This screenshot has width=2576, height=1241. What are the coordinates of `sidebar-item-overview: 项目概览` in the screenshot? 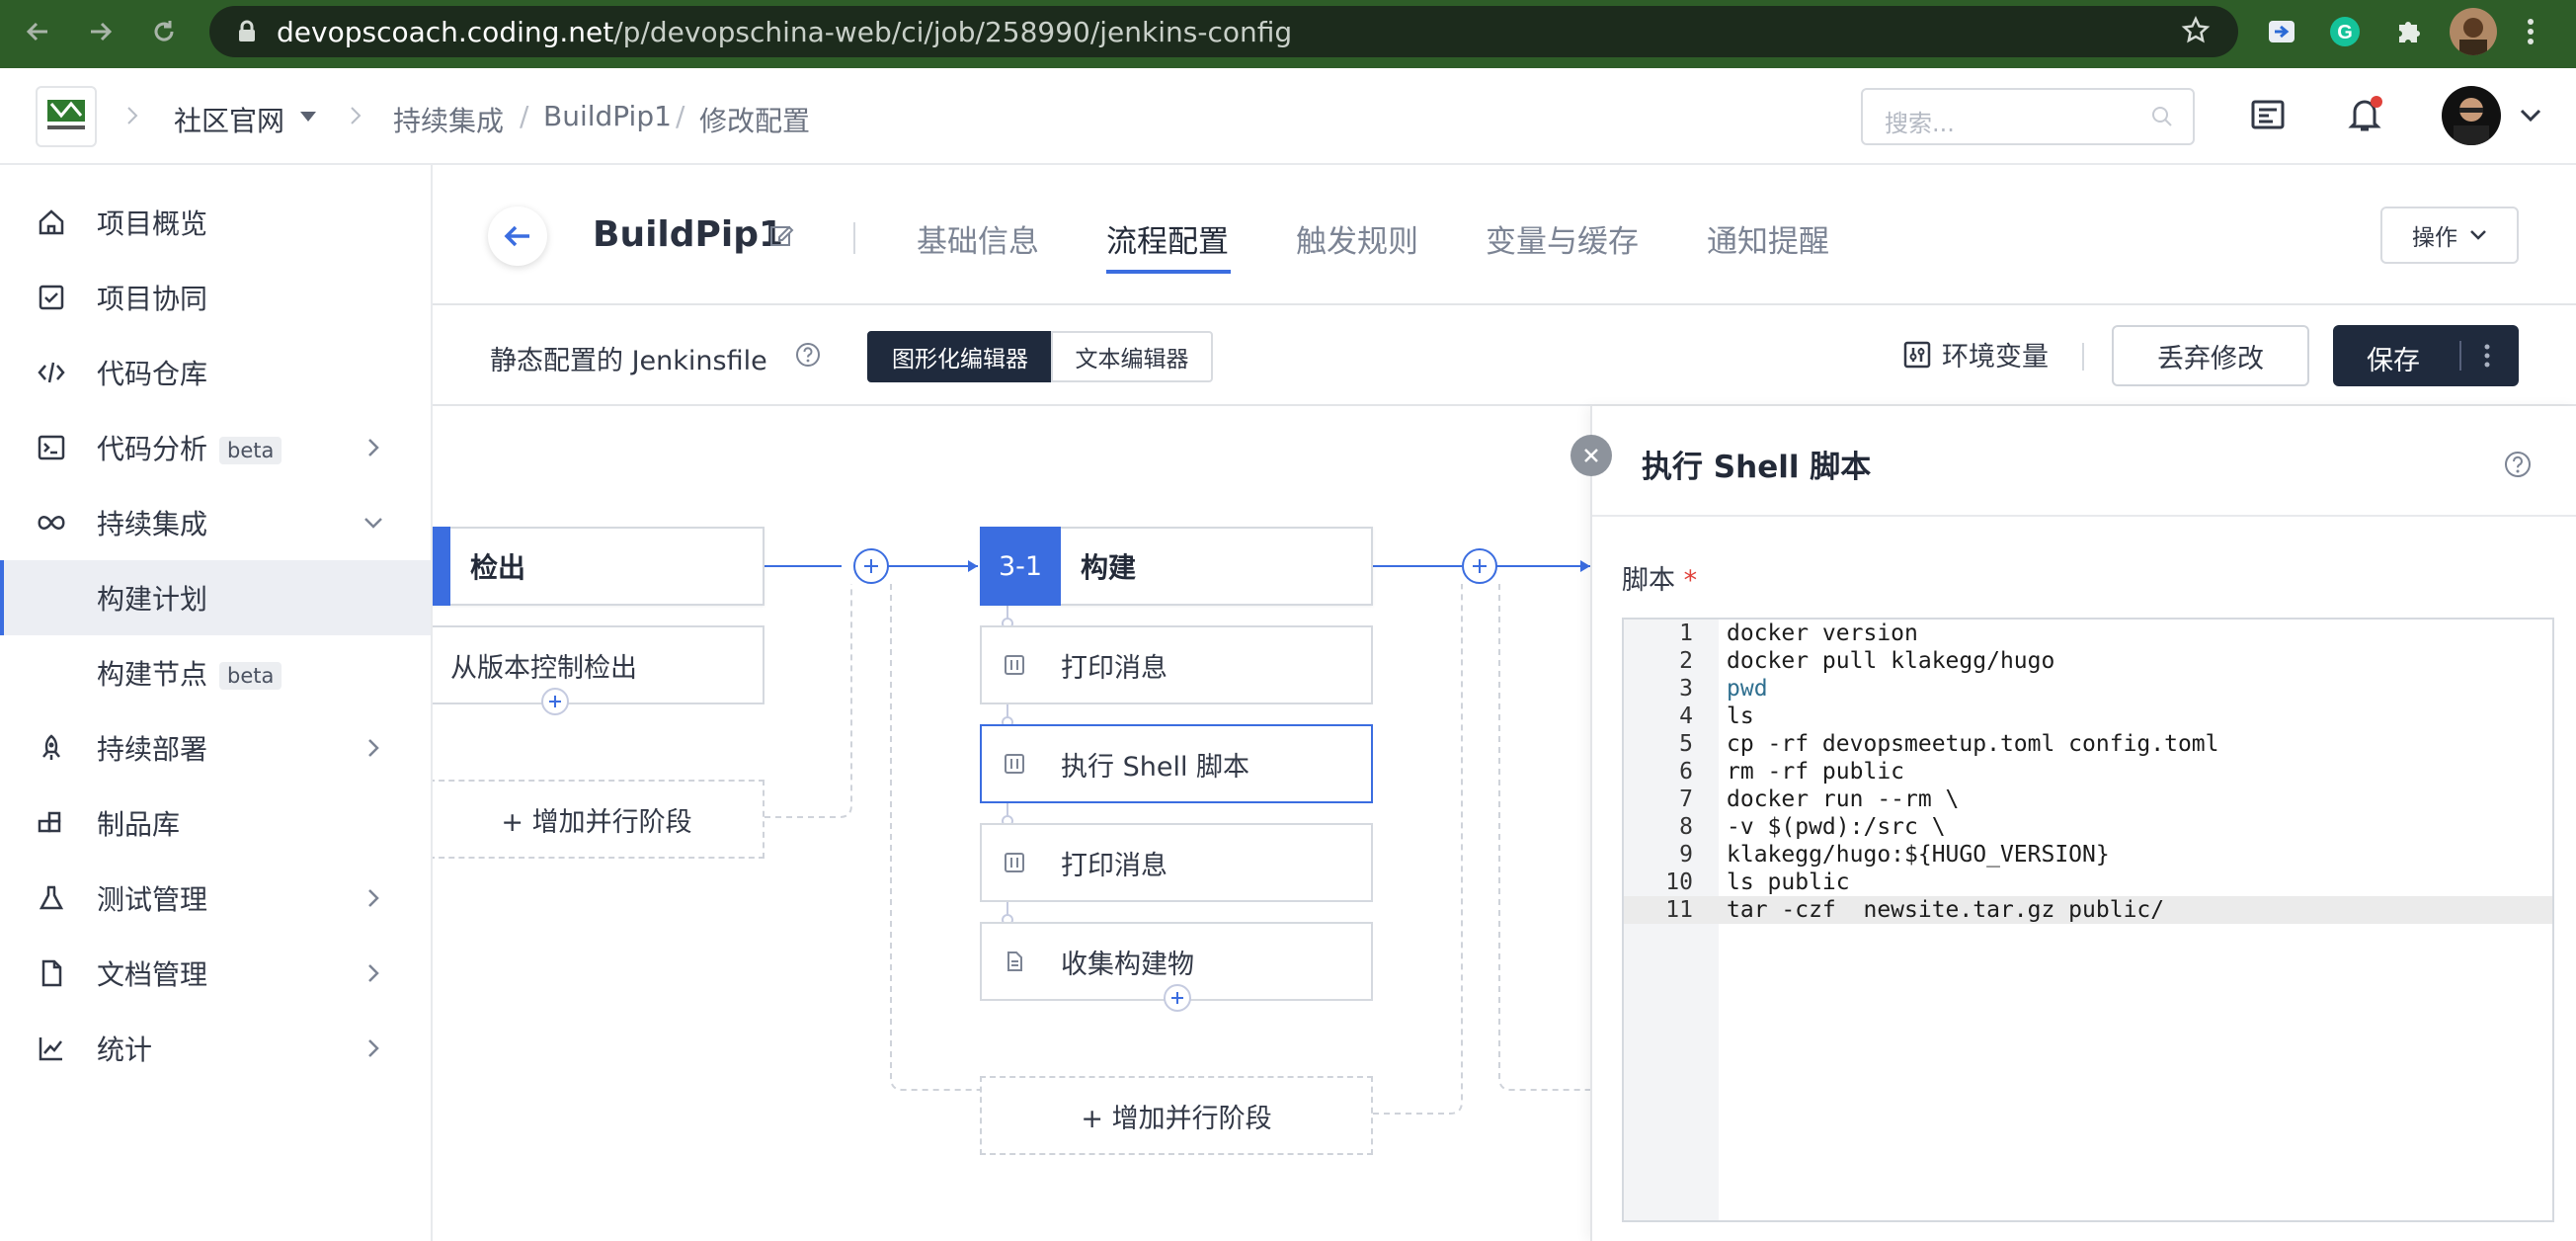 It's located at (215, 222).